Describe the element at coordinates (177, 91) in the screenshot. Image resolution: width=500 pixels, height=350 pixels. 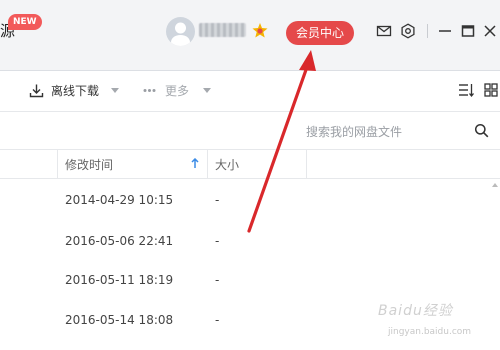
I see `more-button: 更多` at that location.